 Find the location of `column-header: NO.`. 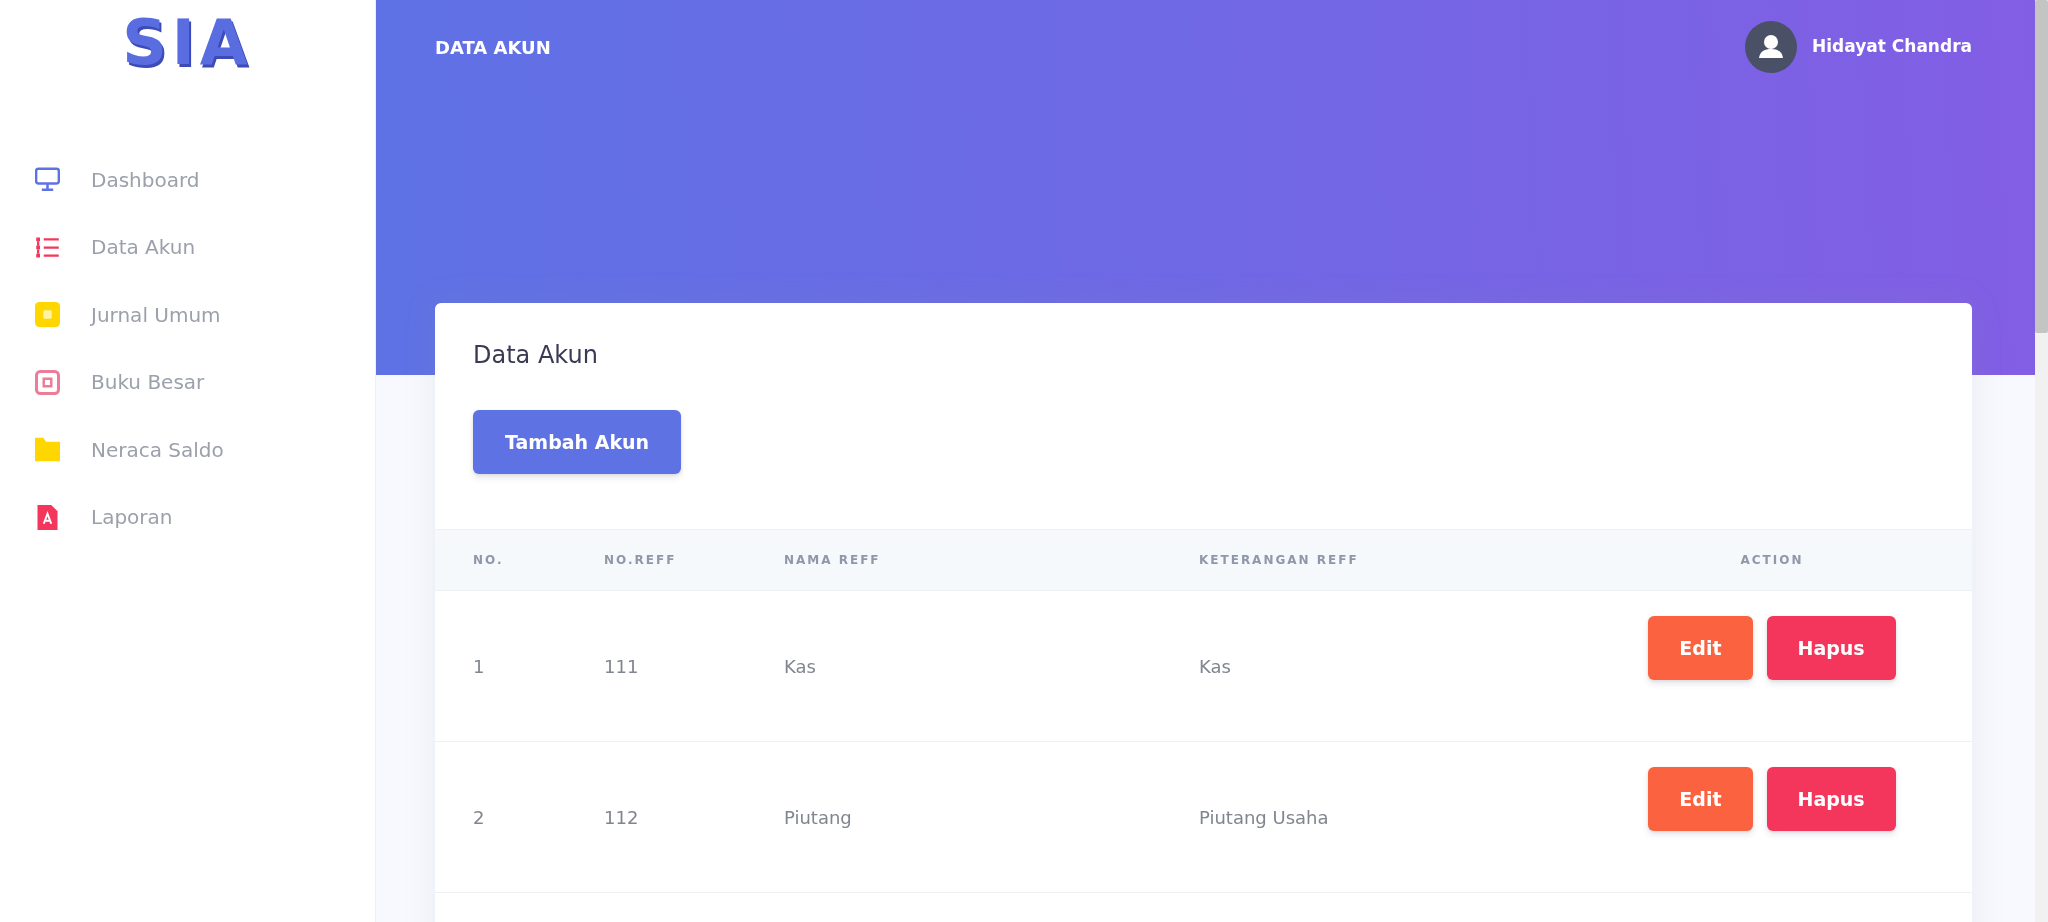

column-header: NO. is located at coordinates (500, 560).